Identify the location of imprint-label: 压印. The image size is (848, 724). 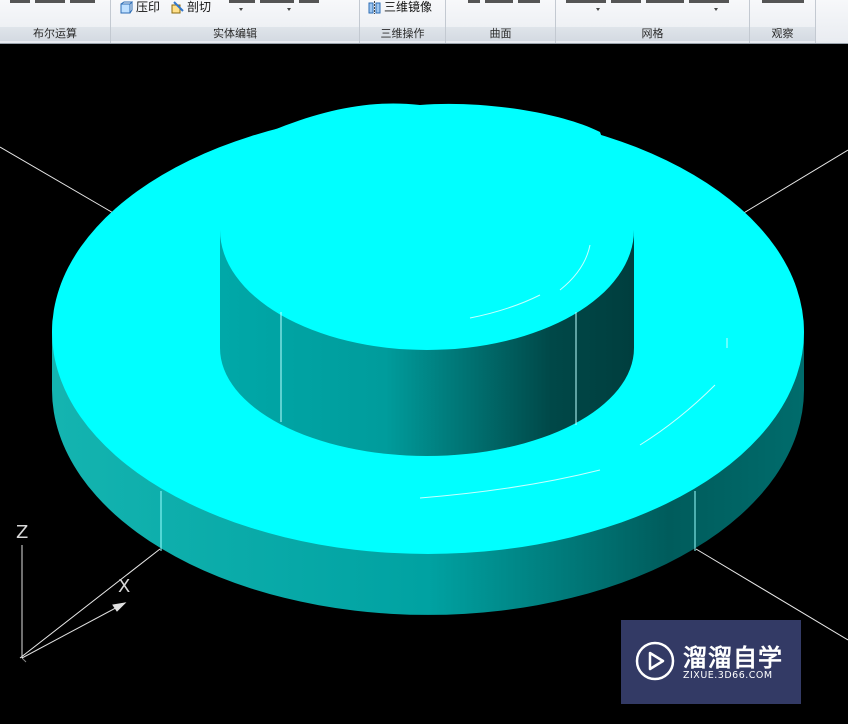
(148, 7).